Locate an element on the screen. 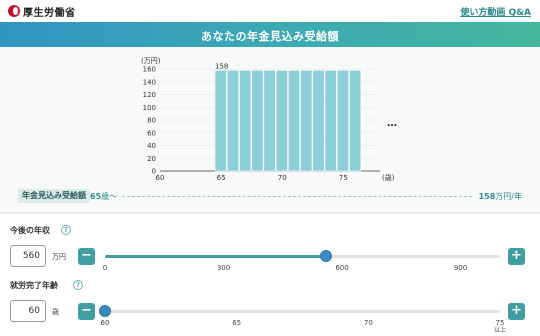  chart-bars is located at coordinates (288, 120).